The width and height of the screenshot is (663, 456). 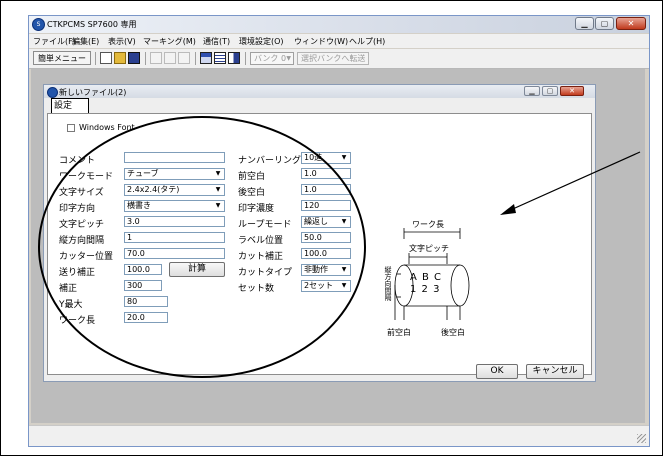 I want to click on annotation-arrowhead, so click(x=508, y=209).